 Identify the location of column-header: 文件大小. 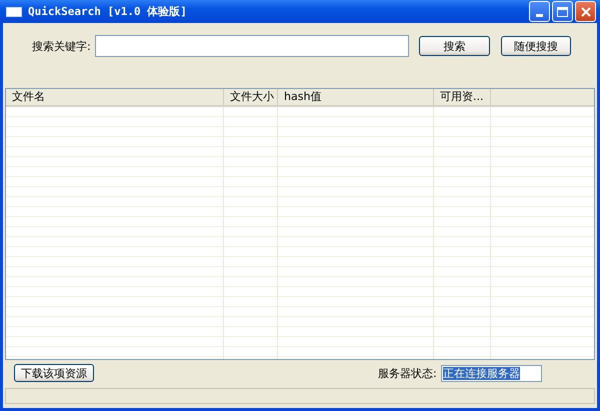
(251, 97).